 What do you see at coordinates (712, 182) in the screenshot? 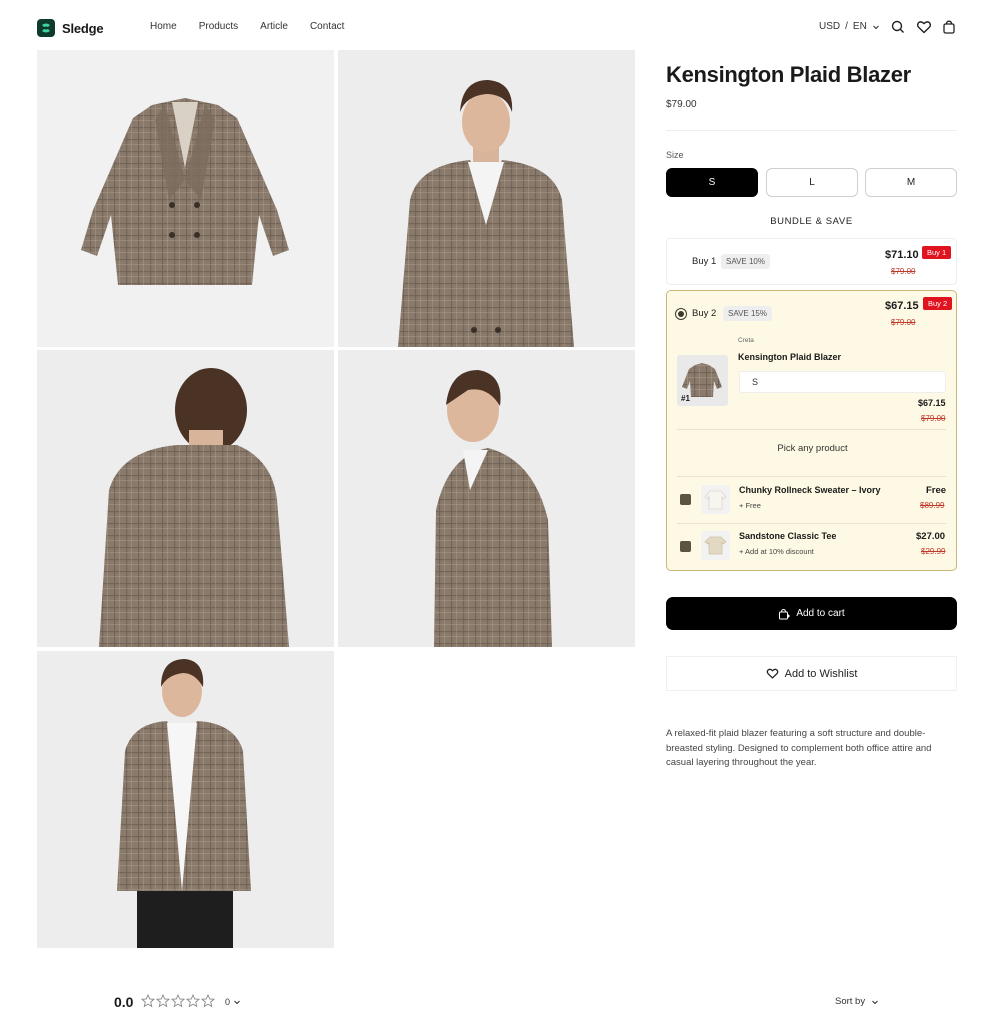
I see `size-option-s: S` at bounding box center [712, 182].